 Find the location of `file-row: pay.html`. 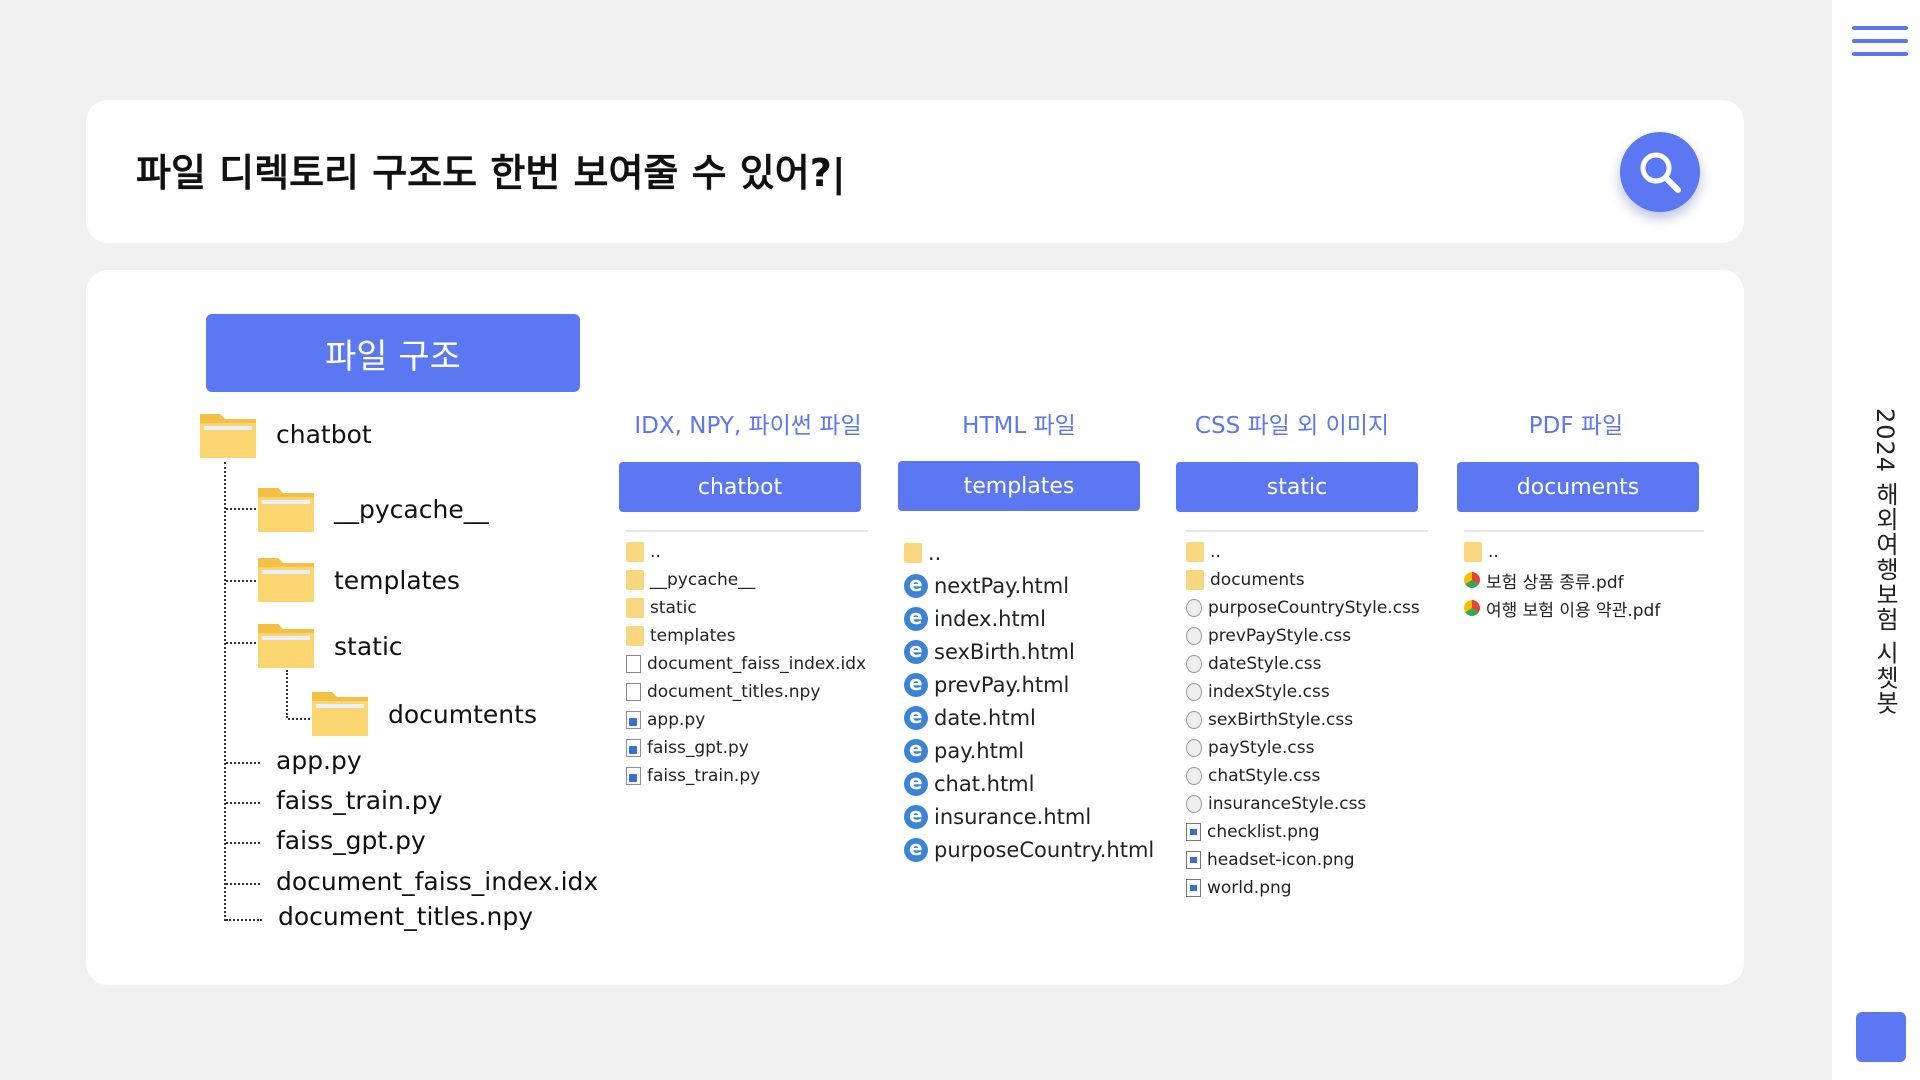

file-row: pay.html is located at coordinates (1025, 750).